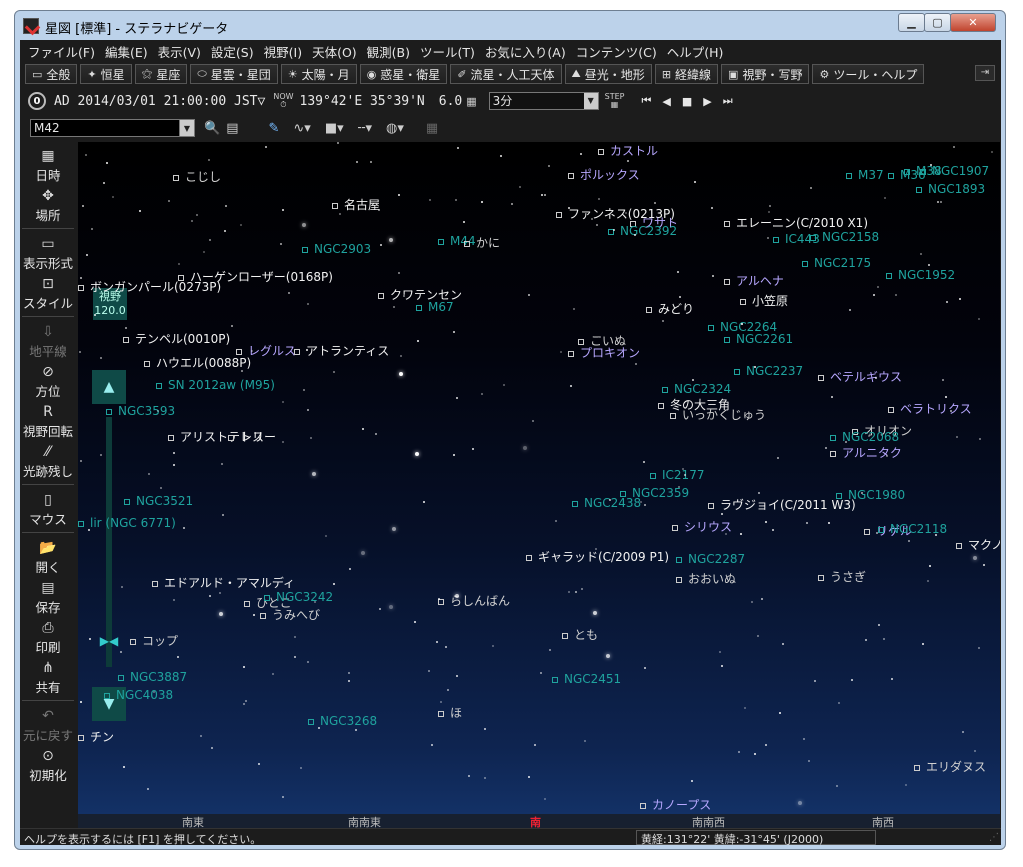 The image size is (1023, 867). Describe the element at coordinates (318, 74) in the screenshot. I see `tab: ☀ 太陽・月` at that location.